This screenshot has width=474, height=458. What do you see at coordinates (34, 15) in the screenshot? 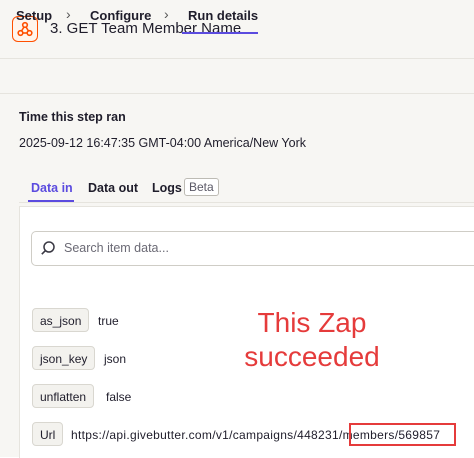
I see `tab-setup: Setup` at bounding box center [34, 15].